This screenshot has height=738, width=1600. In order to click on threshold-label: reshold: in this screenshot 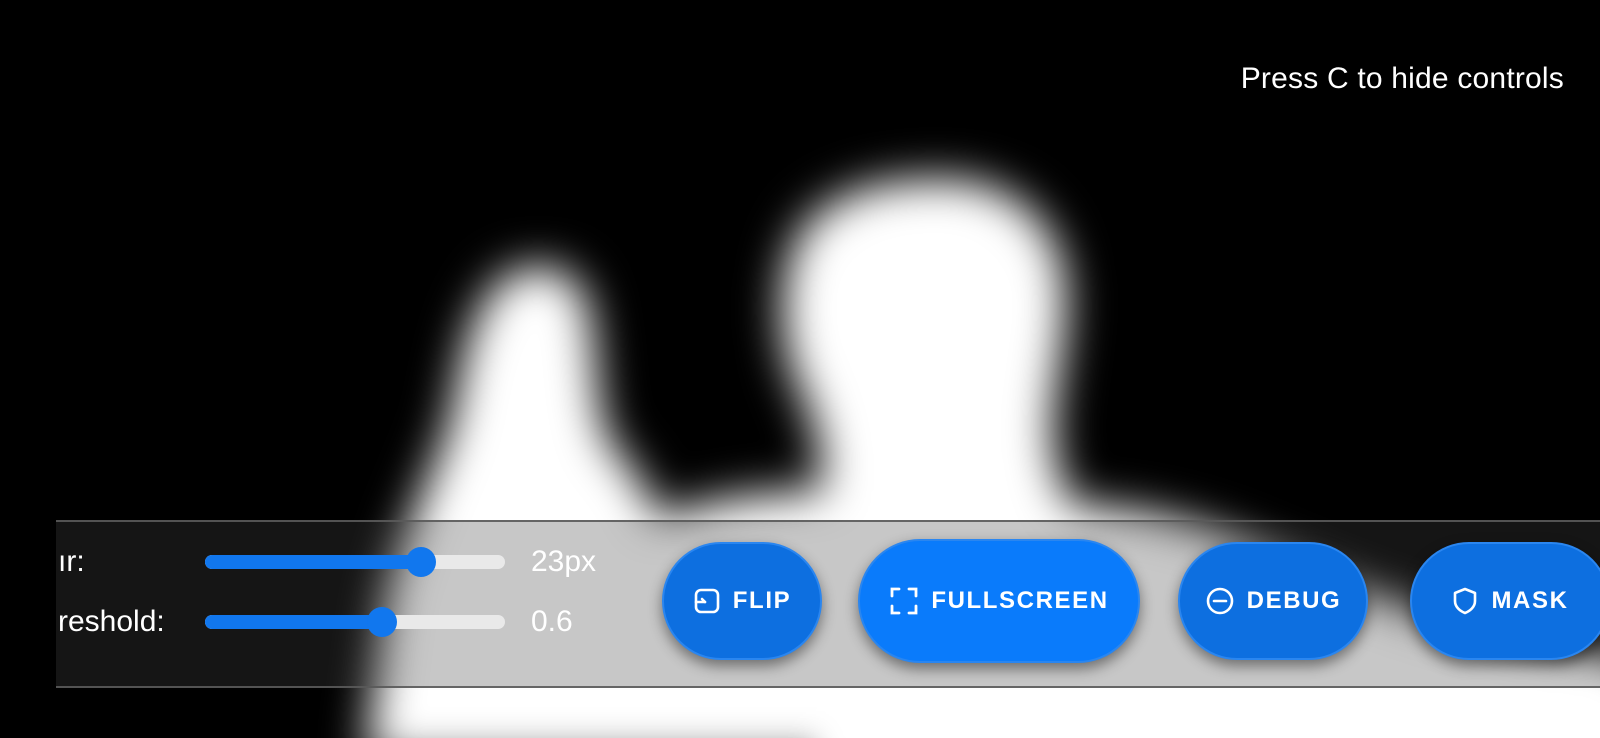, I will do `click(111, 621)`.